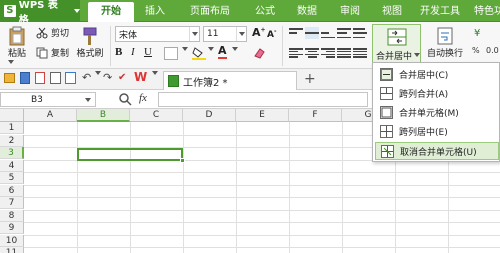 The image size is (500, 253). Describe the element at coordinates (492, 50) in the screenshot. I see `decimal-icon: 0.0` at that location.